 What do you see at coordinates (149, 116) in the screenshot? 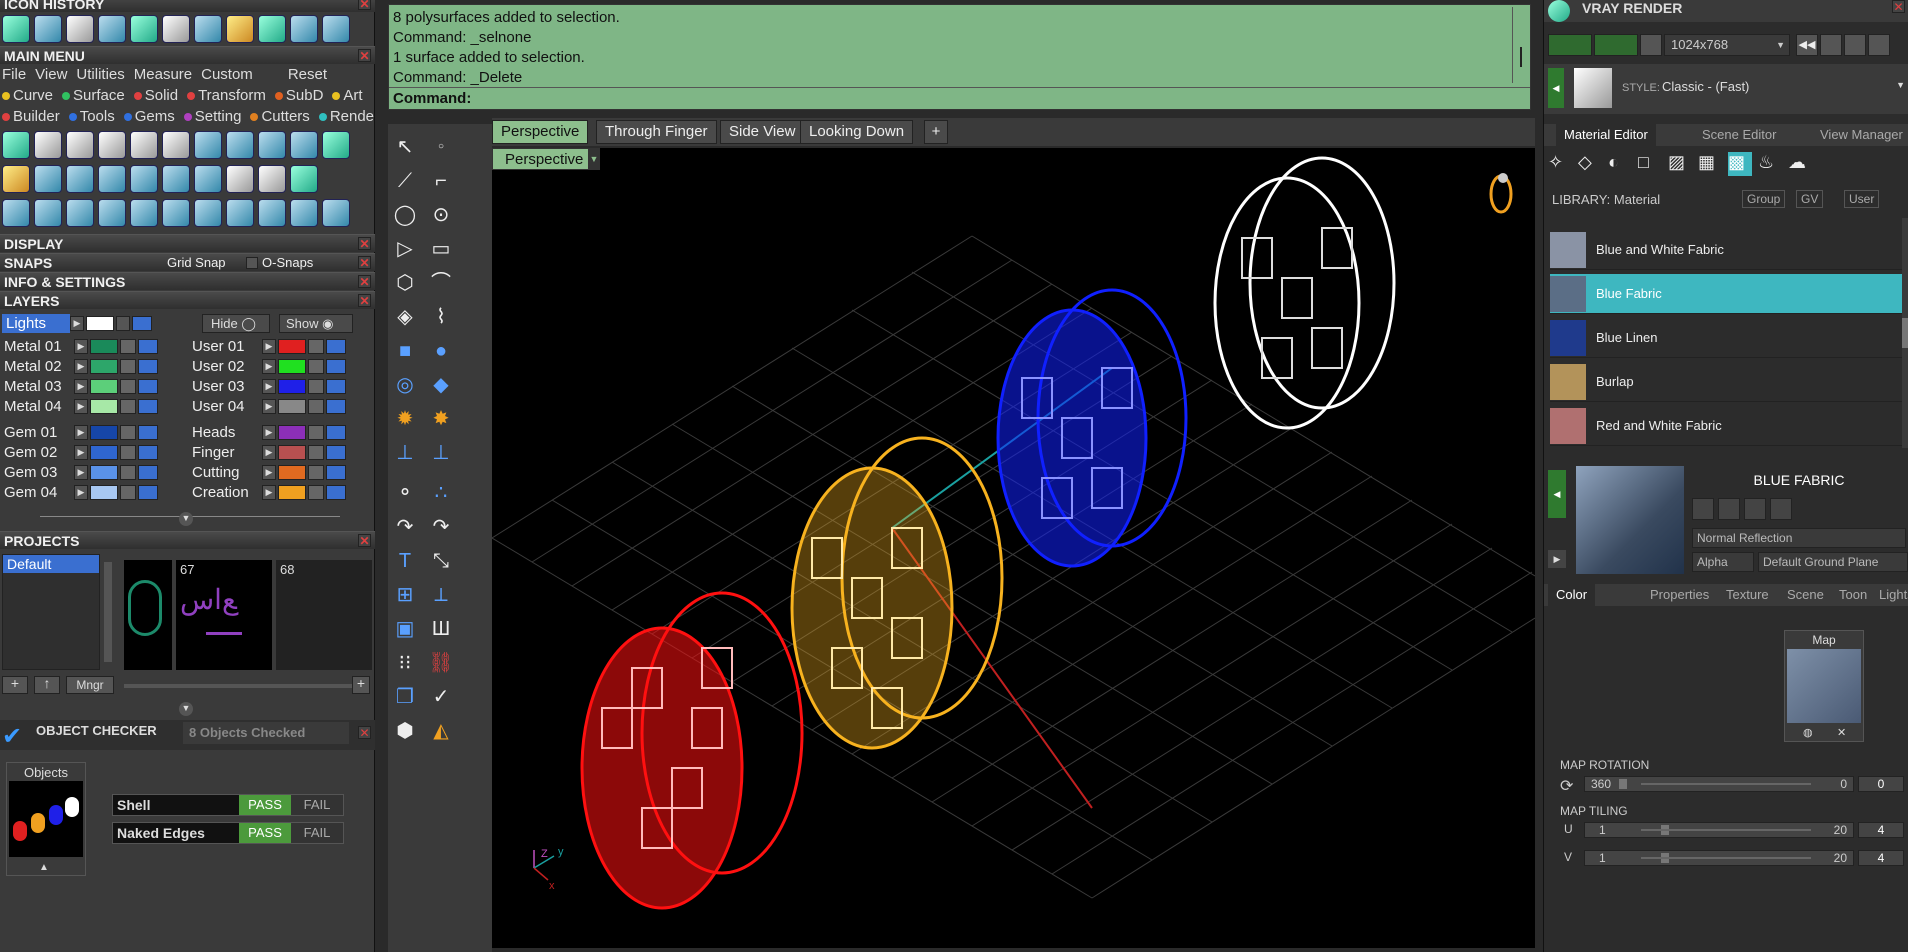
I see `menu-gems: Gems` at bounding box center [149, 116].